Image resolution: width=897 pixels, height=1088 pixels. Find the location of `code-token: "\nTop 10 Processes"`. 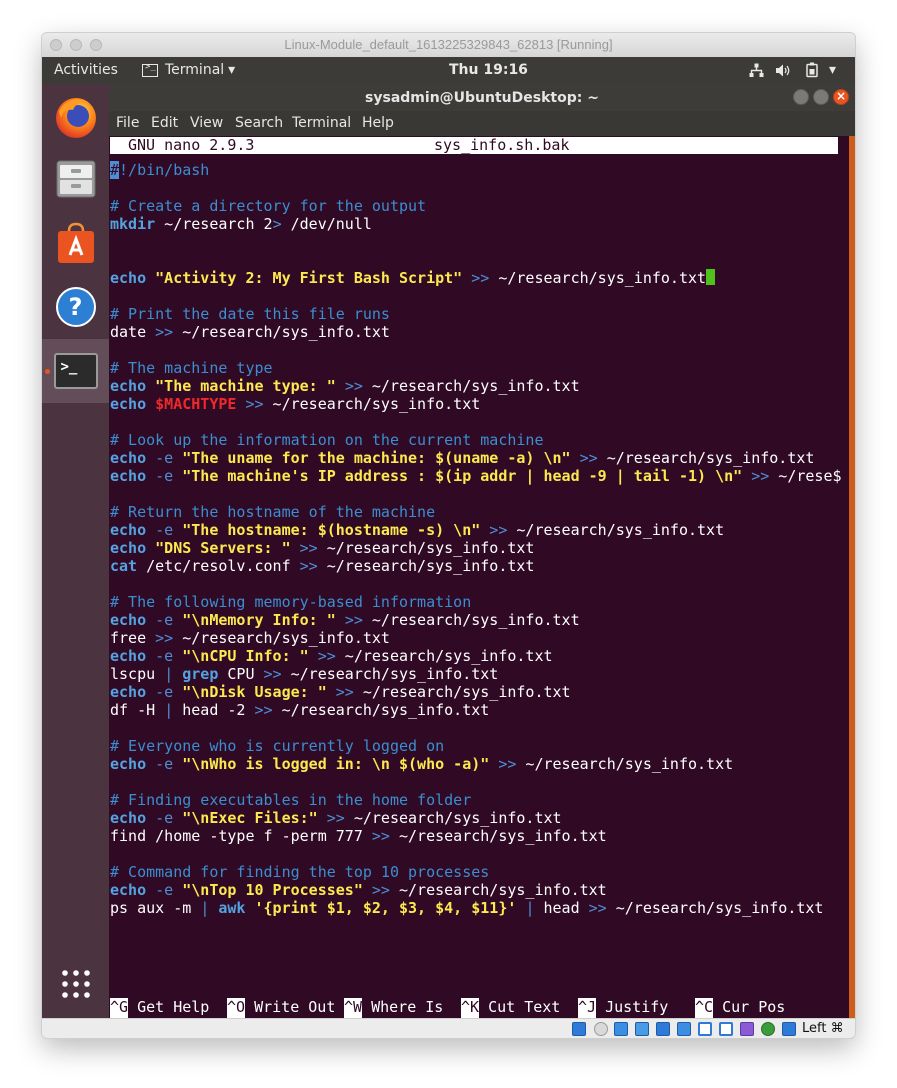

code-token: "\nTop 10 Processes" is located at coordinates (272, 890).